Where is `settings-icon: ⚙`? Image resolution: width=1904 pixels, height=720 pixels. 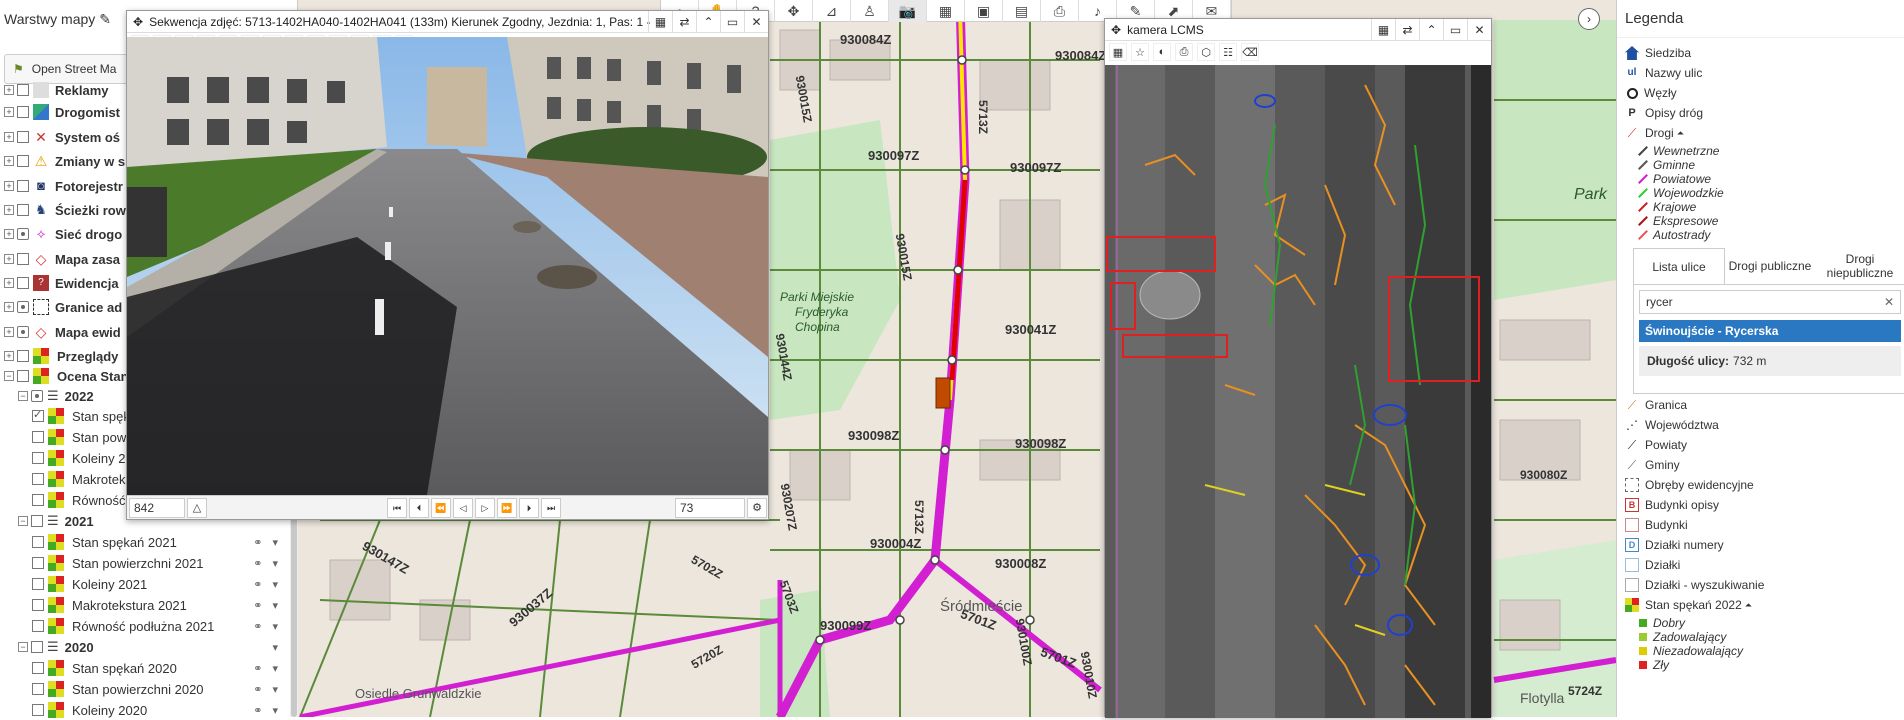
settings-icon: ⚙ is located at coordinates (757, 508).